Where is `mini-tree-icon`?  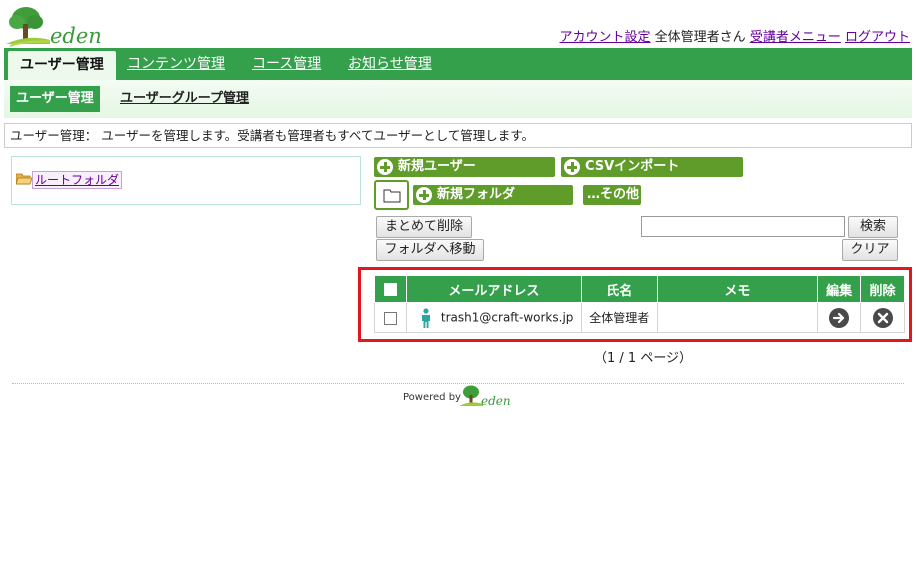
mini-tree-icon is located at coordinates (471, 395).